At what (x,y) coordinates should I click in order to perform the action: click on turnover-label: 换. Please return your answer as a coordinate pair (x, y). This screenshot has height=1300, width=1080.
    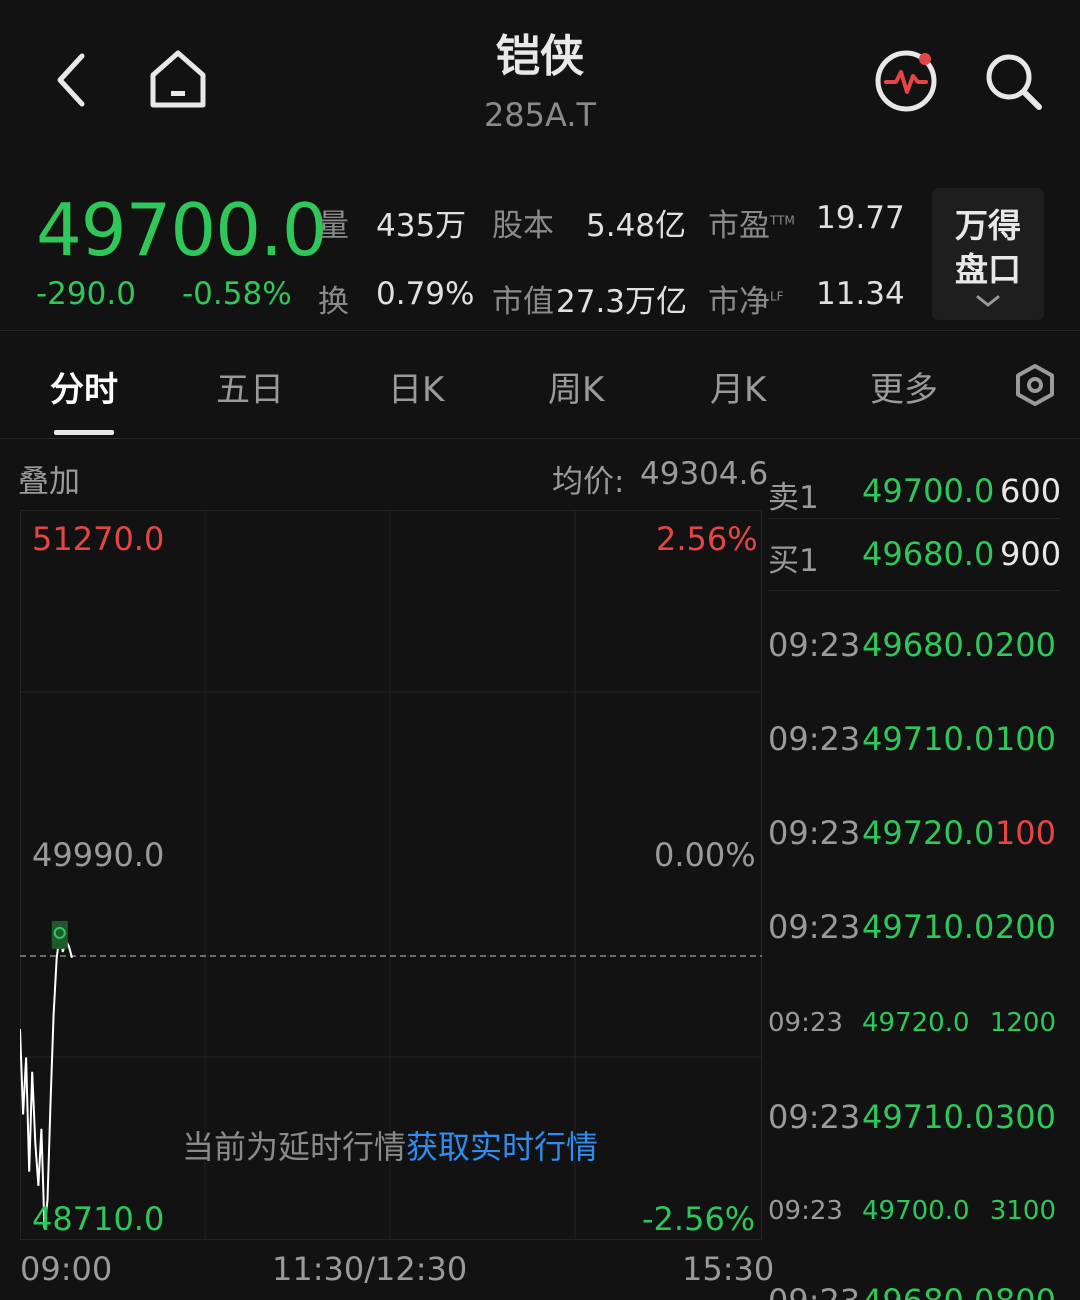
    Looking at the image, I should click on (333, 302).